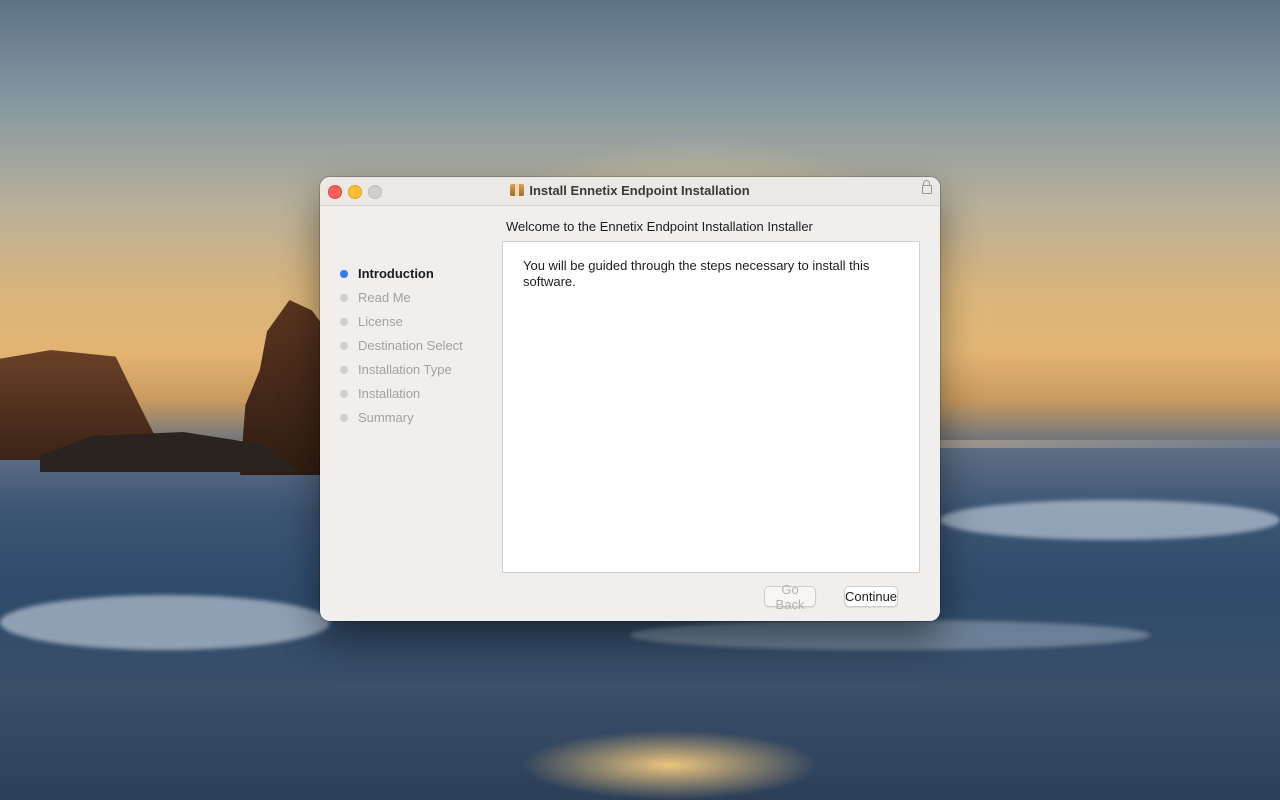  I want to click on step-label: Read Me, so click(384, 297).